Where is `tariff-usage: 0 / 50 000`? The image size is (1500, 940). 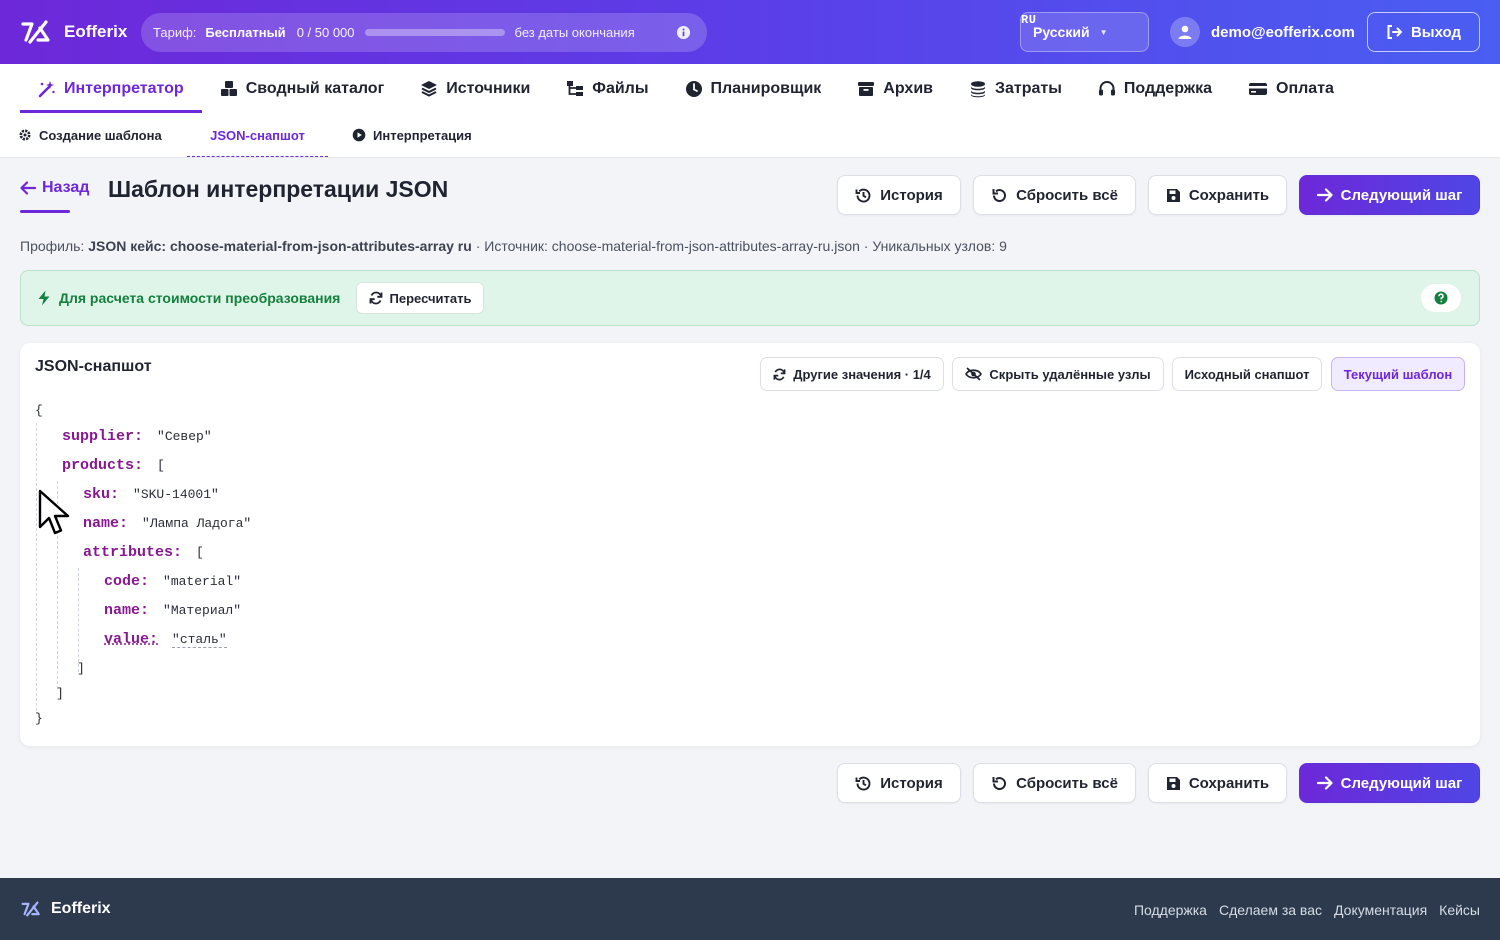
tariff-usage: 0 / 50 000 is located at coordinates (325, 32).